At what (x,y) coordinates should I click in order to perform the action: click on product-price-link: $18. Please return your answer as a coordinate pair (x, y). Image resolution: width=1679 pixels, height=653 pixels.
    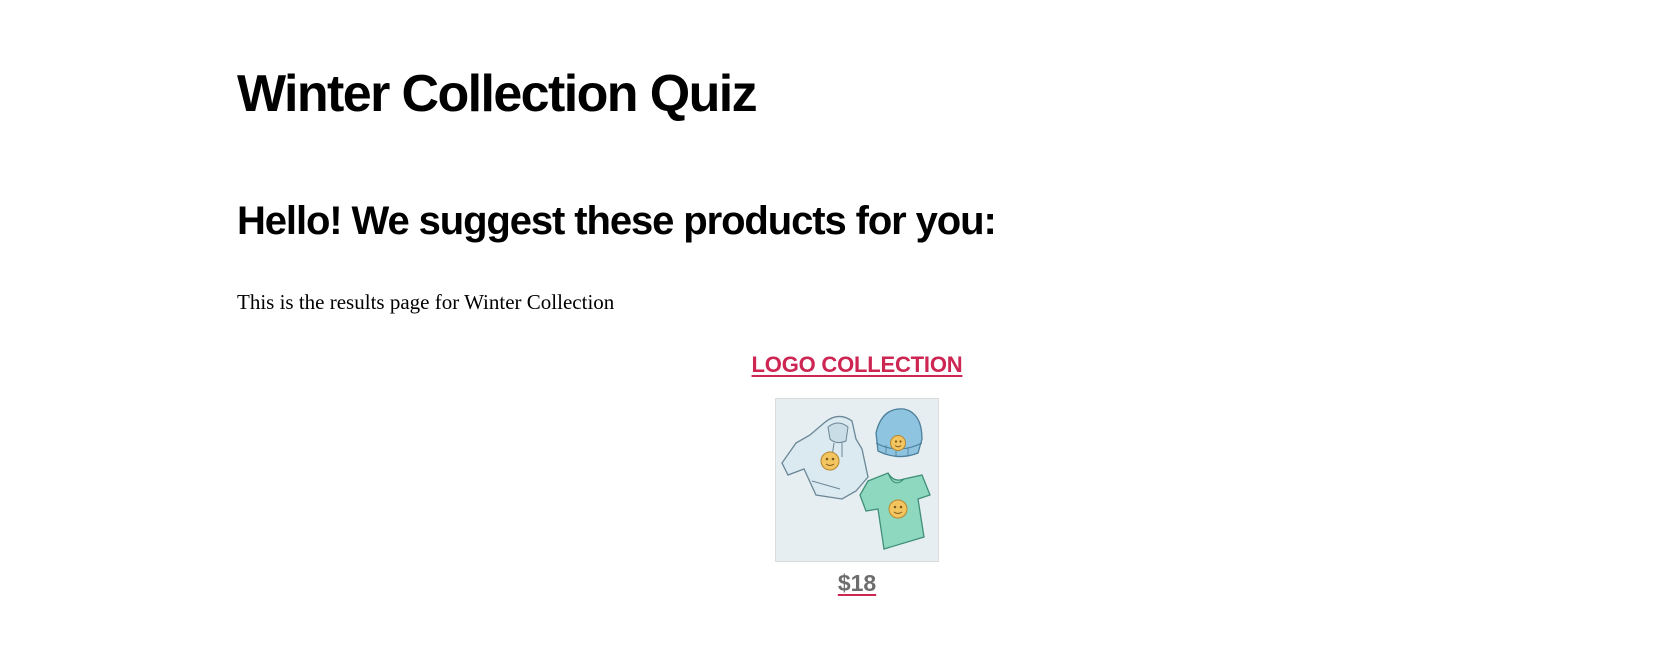
    Looking at the image, I should click on (857, 583).